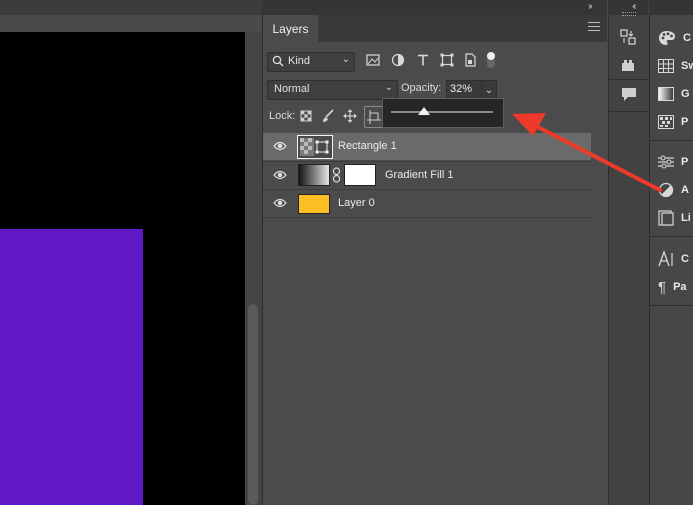 The height and width of the screenshot is (505, 693). I want to click on panel-group-header, so click(434, 7).